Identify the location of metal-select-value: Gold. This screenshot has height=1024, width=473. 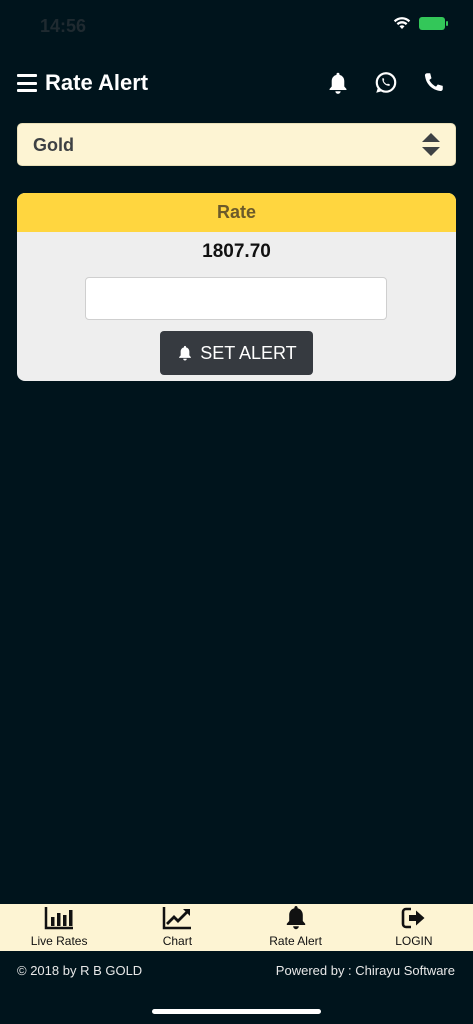
(53, 145).